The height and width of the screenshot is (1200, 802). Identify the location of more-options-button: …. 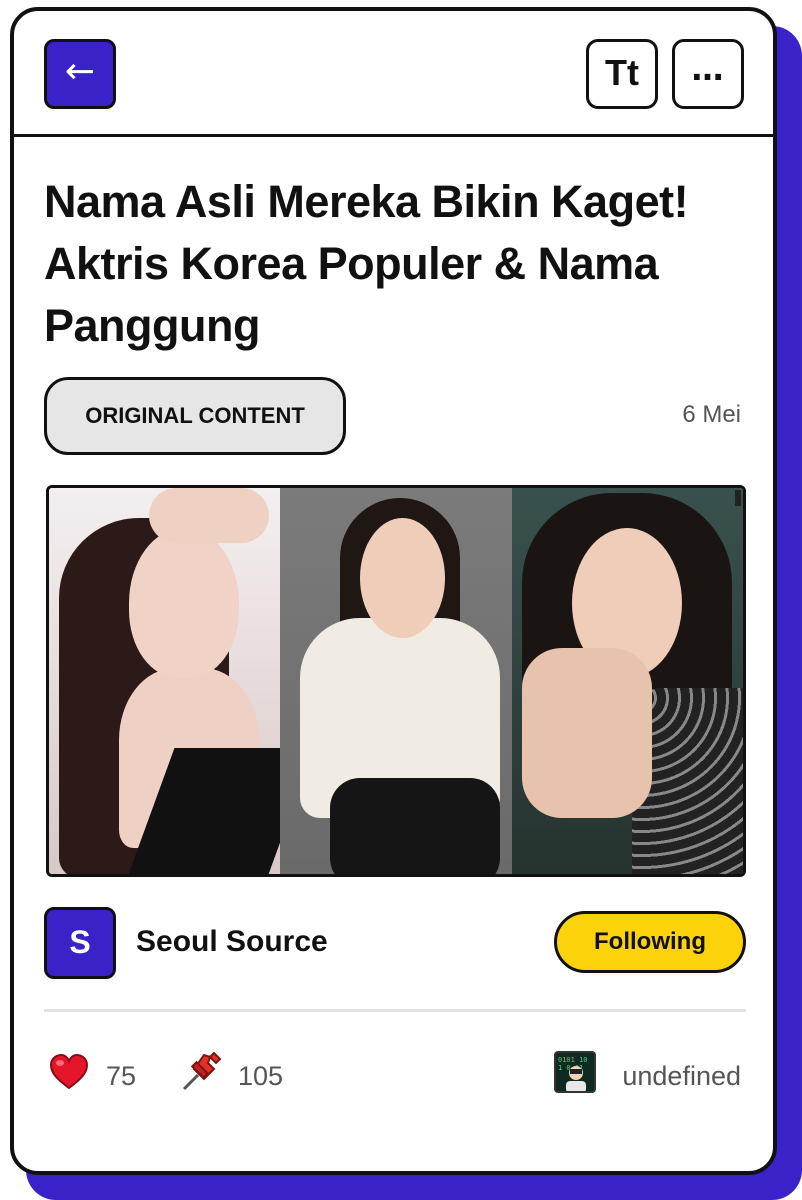
(708, 74).